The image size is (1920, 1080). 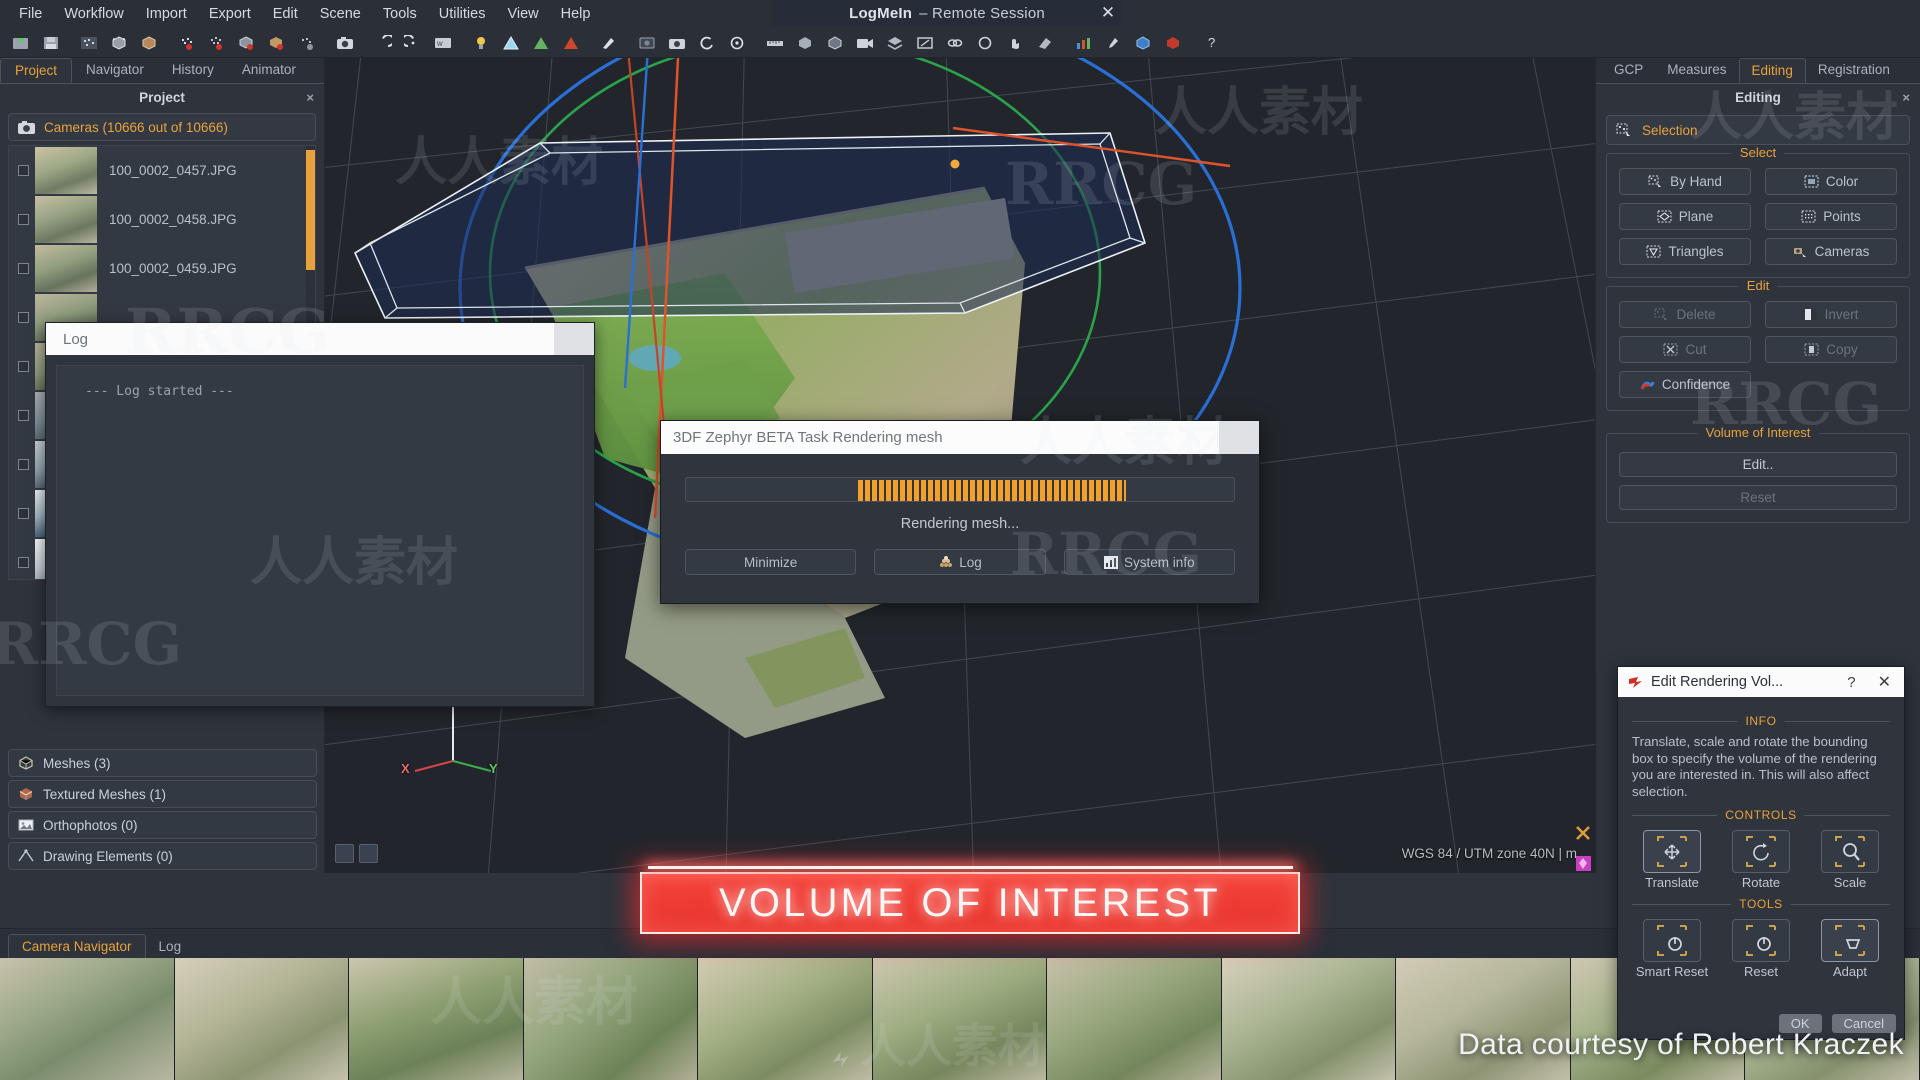 I want to click on menu-item-workflow: Workflow, so click(x=93, y=14).